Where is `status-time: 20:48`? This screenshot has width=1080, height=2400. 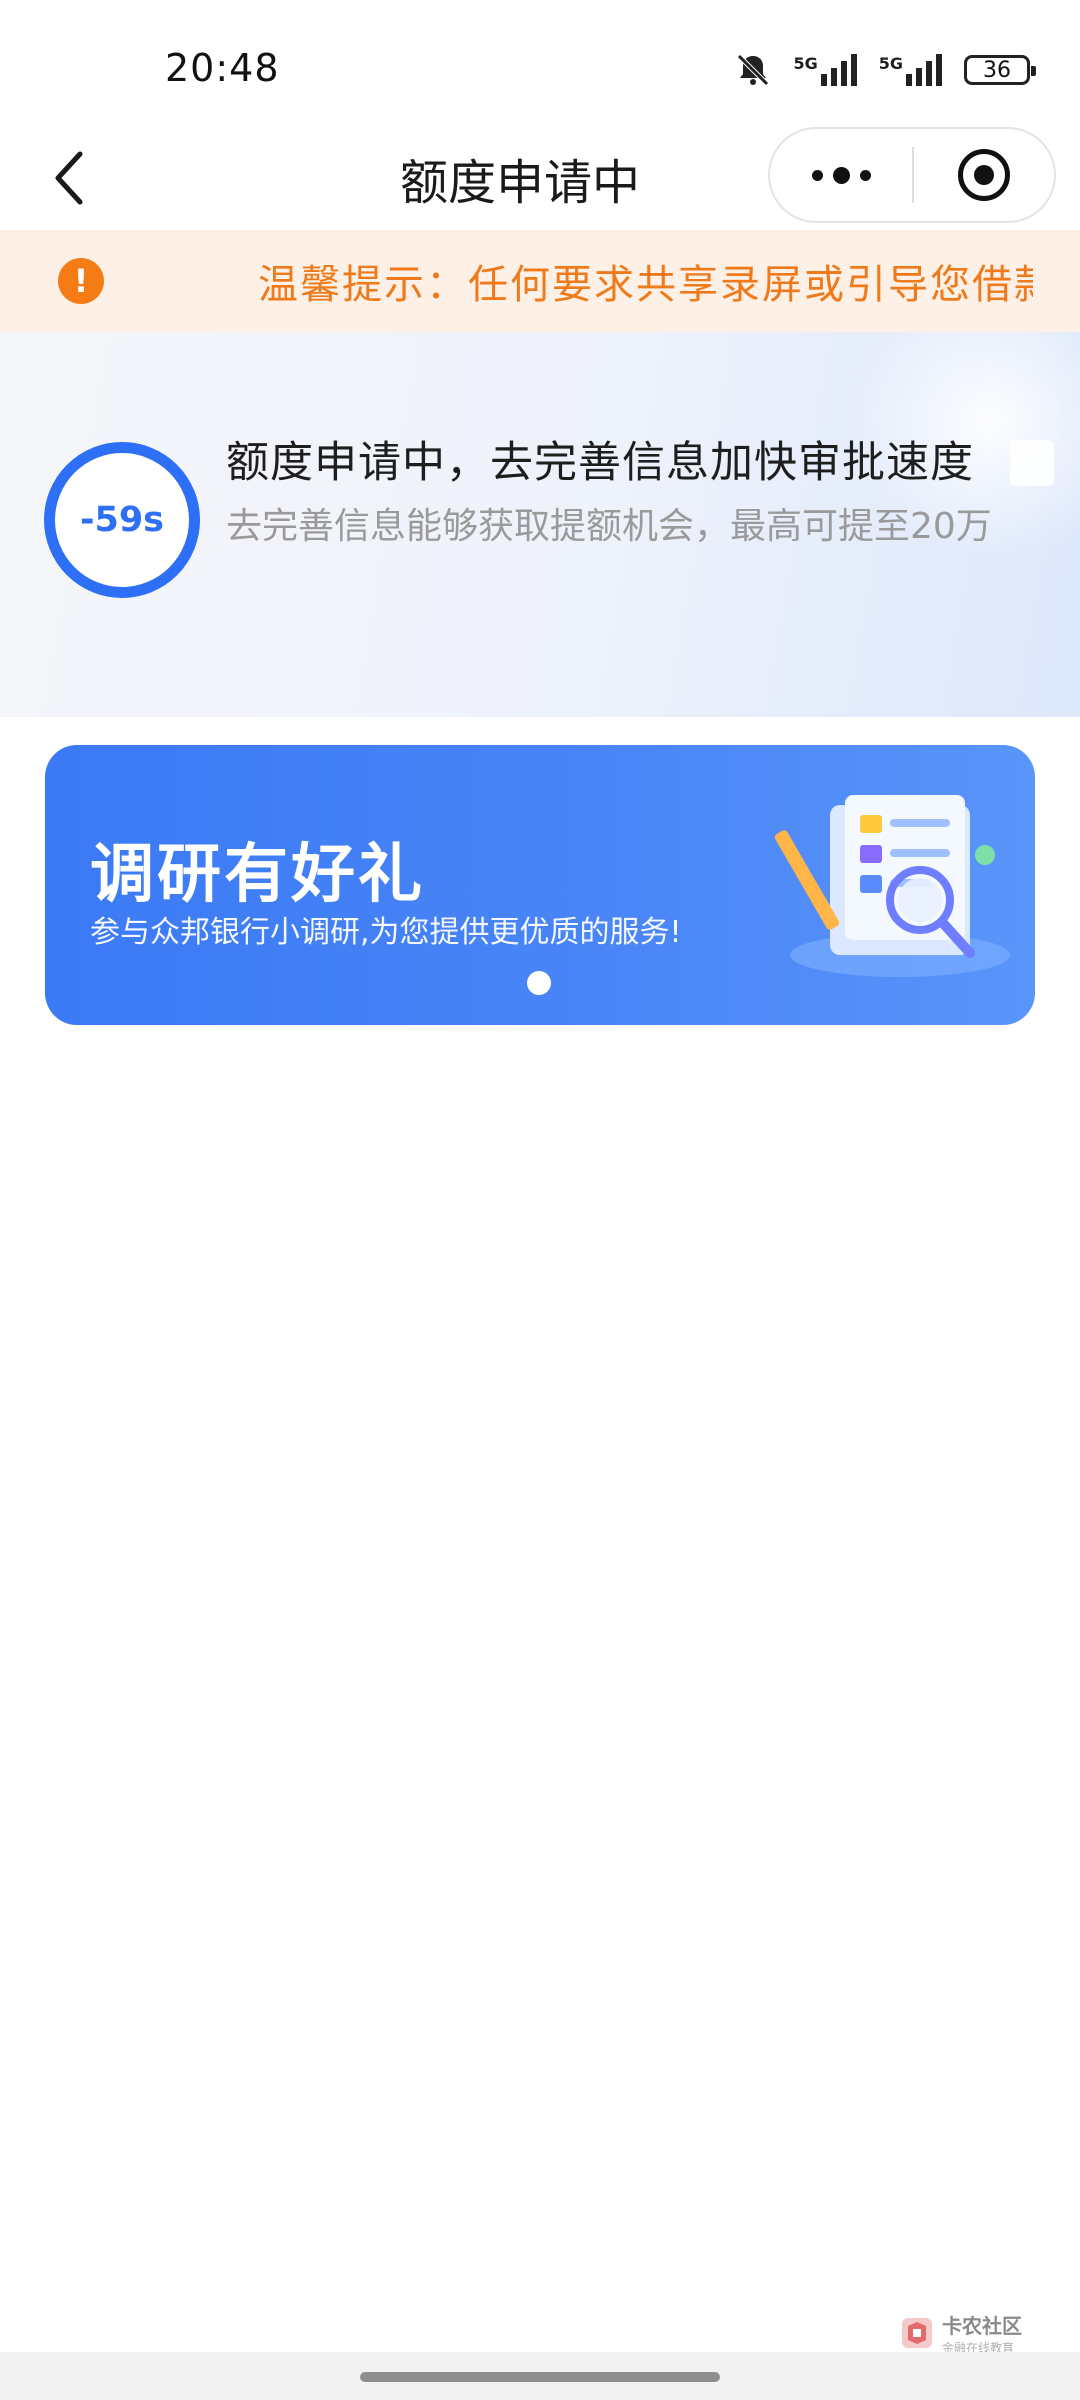 status-time: 20:48 is located at coordinates (222, 68).